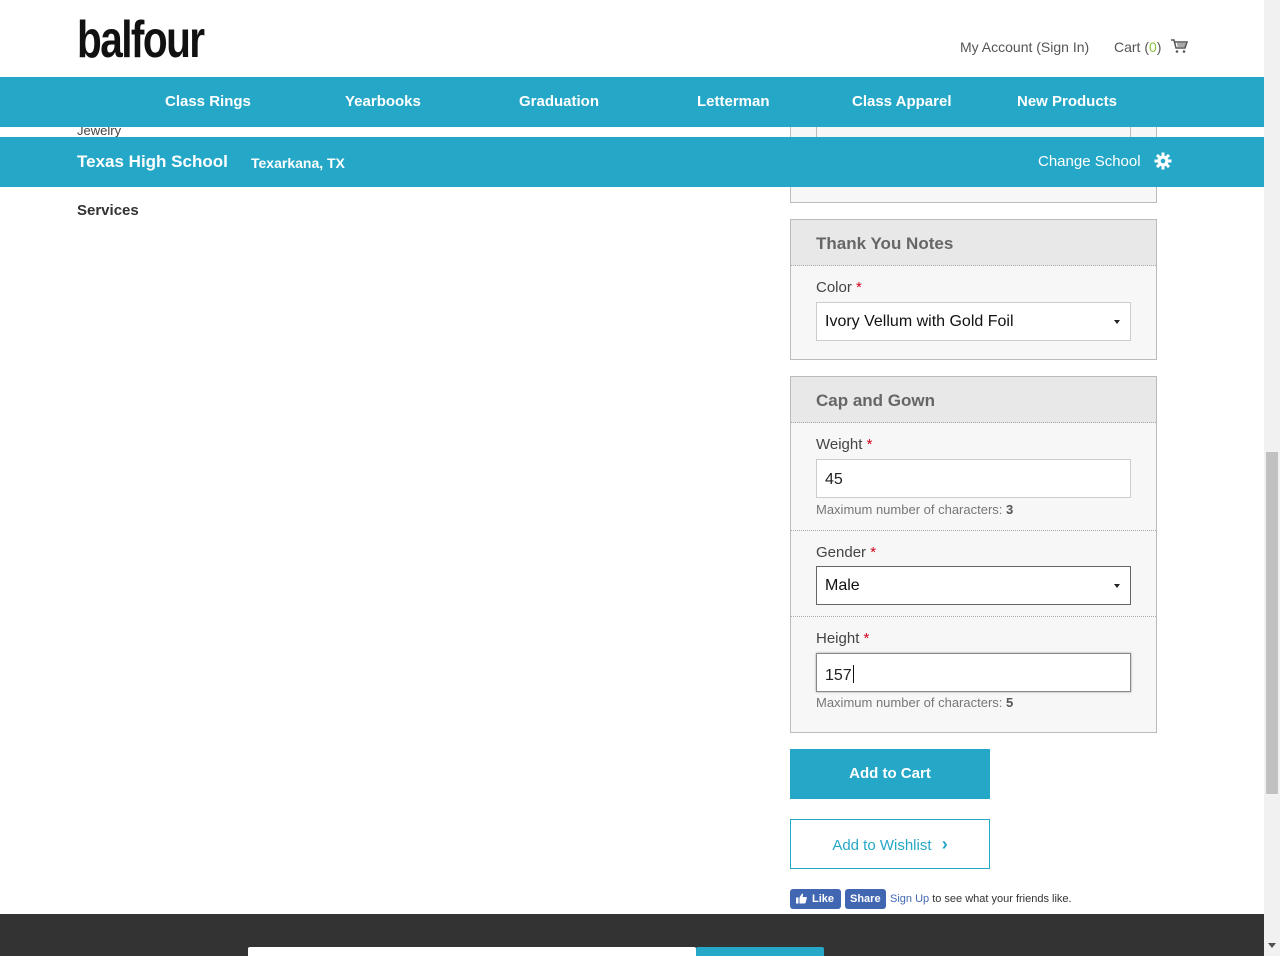 The height and width of the screenshot is (956, 1280). Describe the element at coordinates (1089, 161) in the screenshot. I see `change-school-link: Change School` at that location.